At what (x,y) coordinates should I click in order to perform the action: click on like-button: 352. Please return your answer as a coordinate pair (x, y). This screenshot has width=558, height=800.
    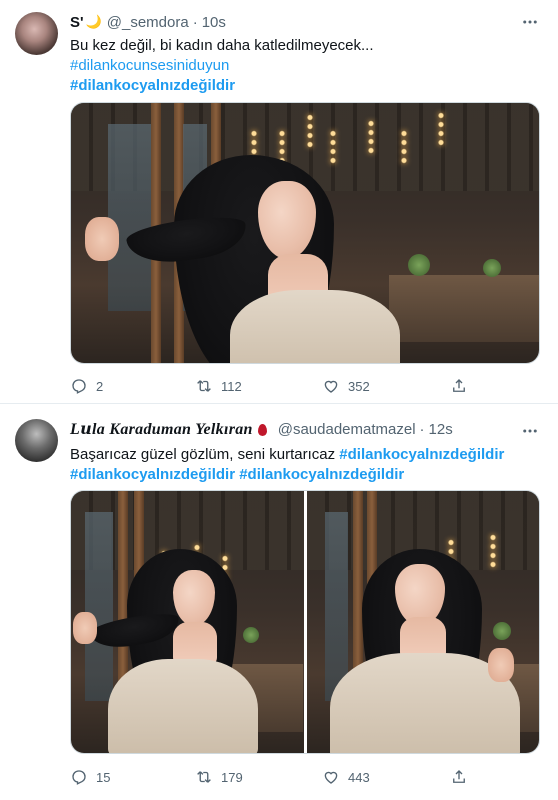
    Looking at the image, I should click on (386, 386).